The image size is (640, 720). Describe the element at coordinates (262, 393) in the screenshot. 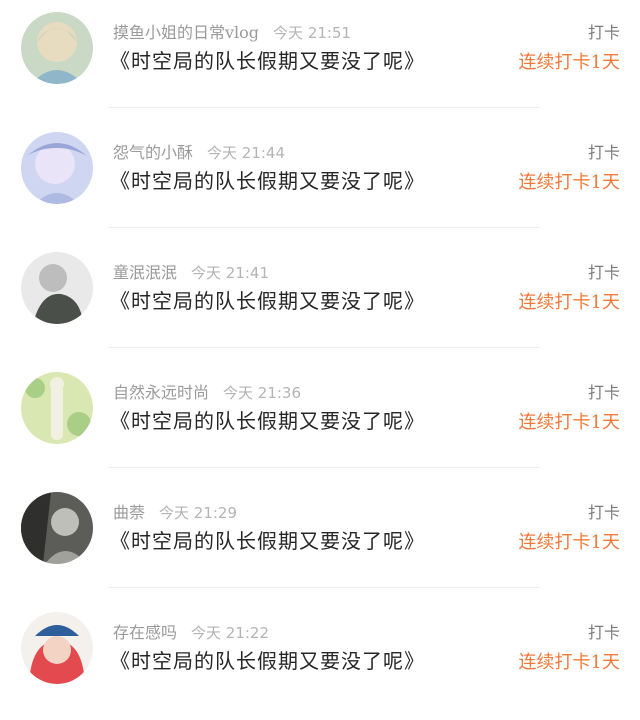

I see `timestamp: 今天 21:36` at that location.